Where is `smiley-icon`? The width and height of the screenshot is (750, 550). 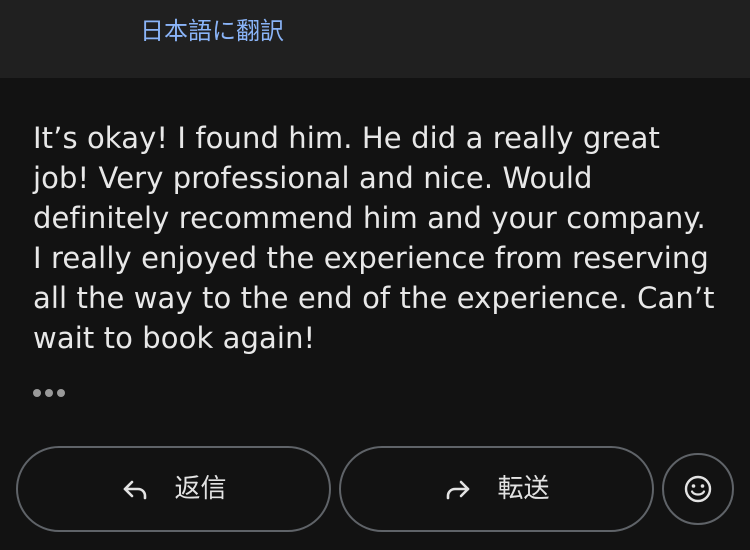 smiley-icon is located at coordinates (698, 489).